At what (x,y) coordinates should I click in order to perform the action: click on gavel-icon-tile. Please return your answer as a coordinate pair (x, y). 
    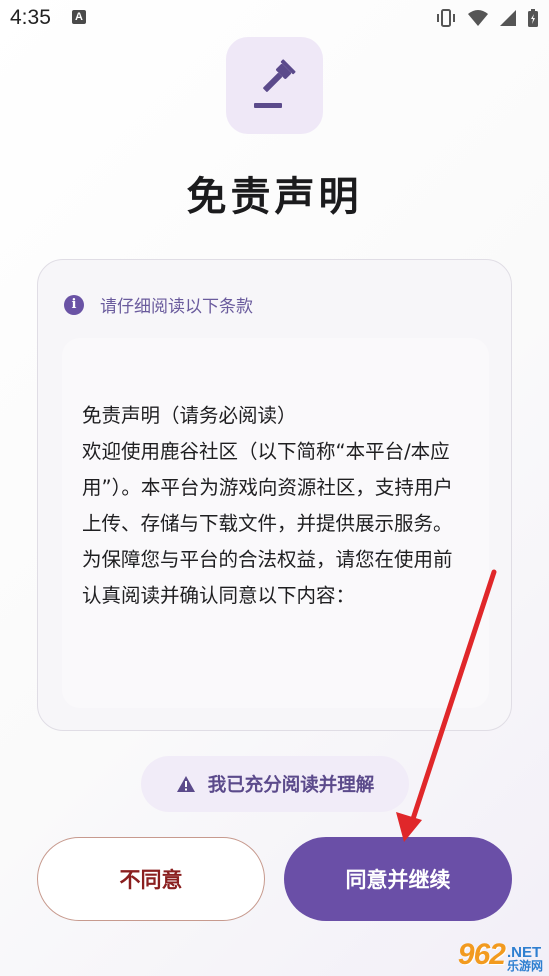
    Looking at the image, I should click on (274, 85).